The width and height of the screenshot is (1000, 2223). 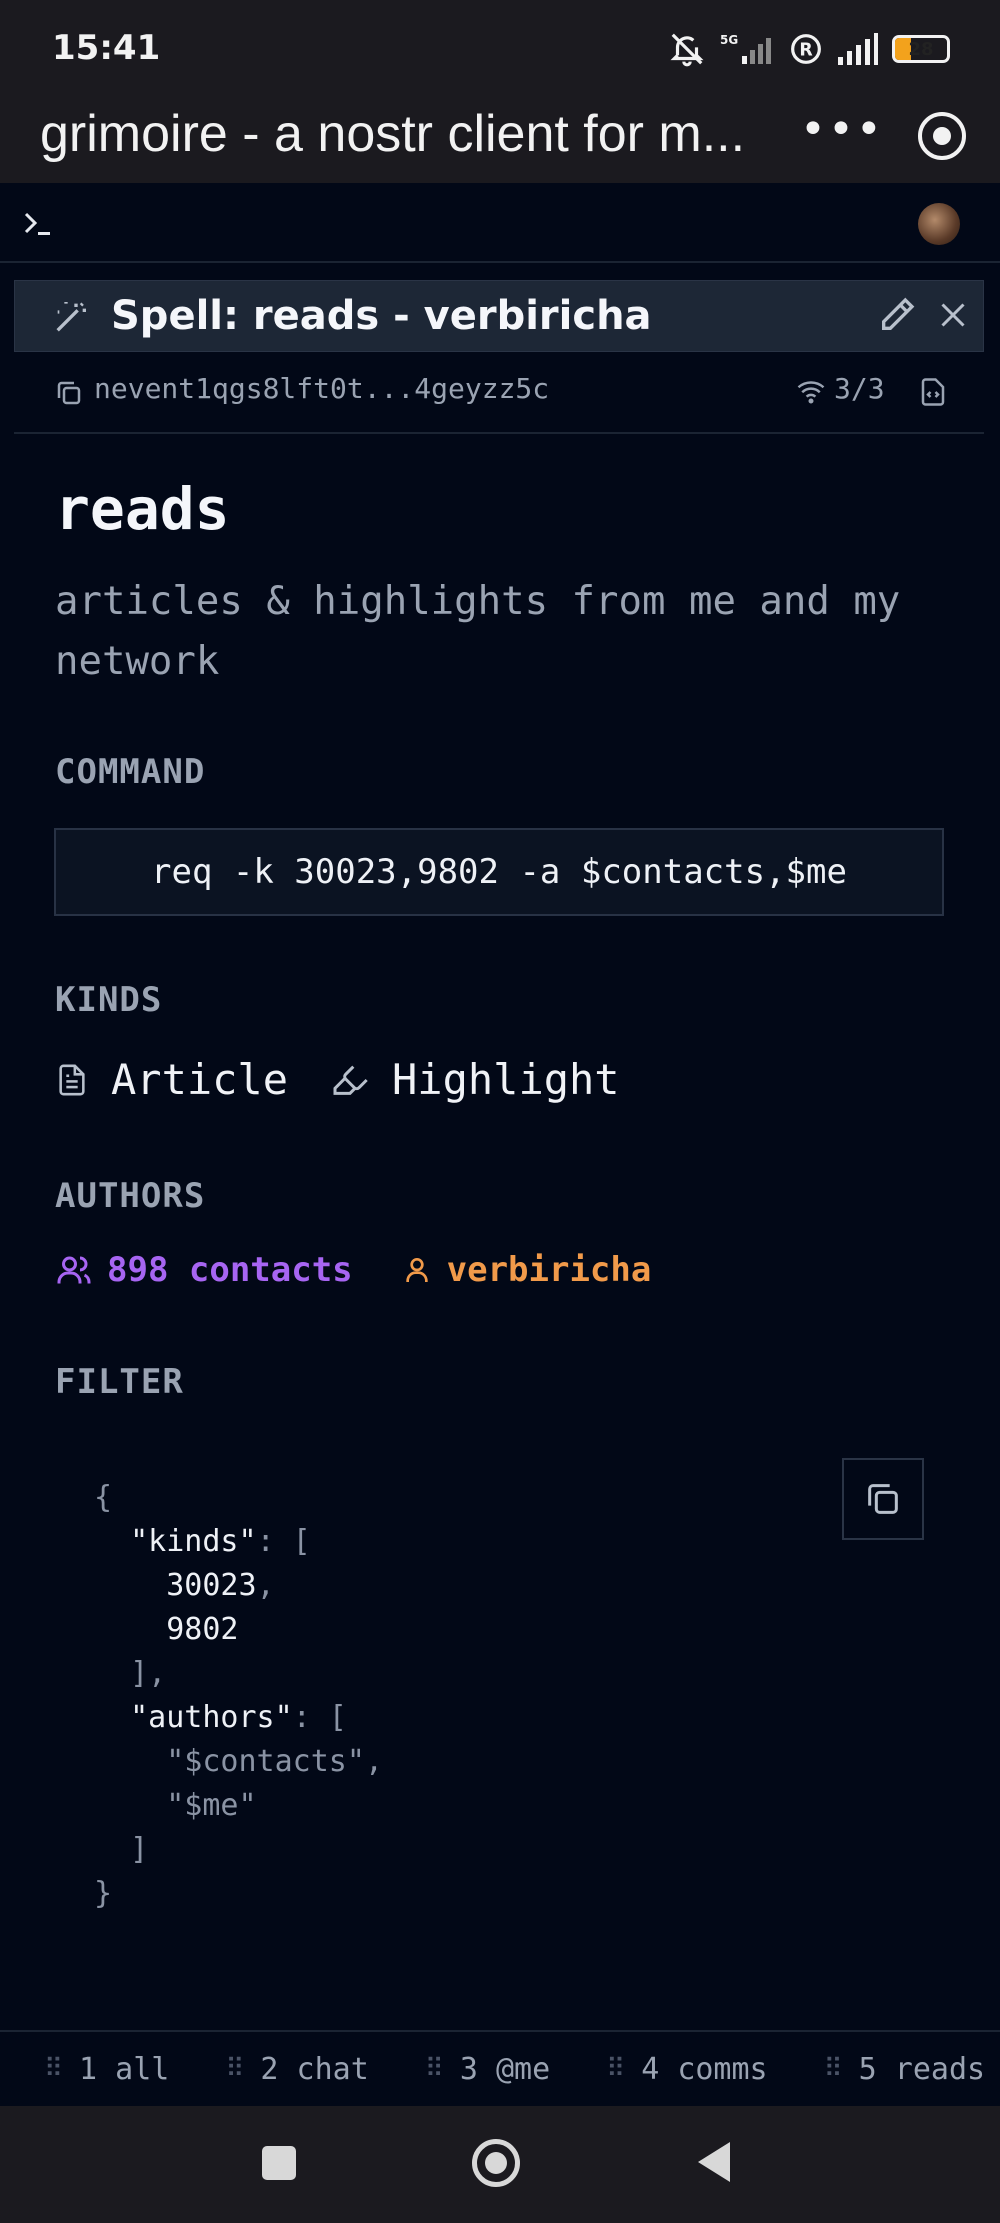 What do you see at coordinates (280, 2069) in the screenshot?
I see `tab-2: ⠿ 2 chat` at bounding box center [280, 2069].